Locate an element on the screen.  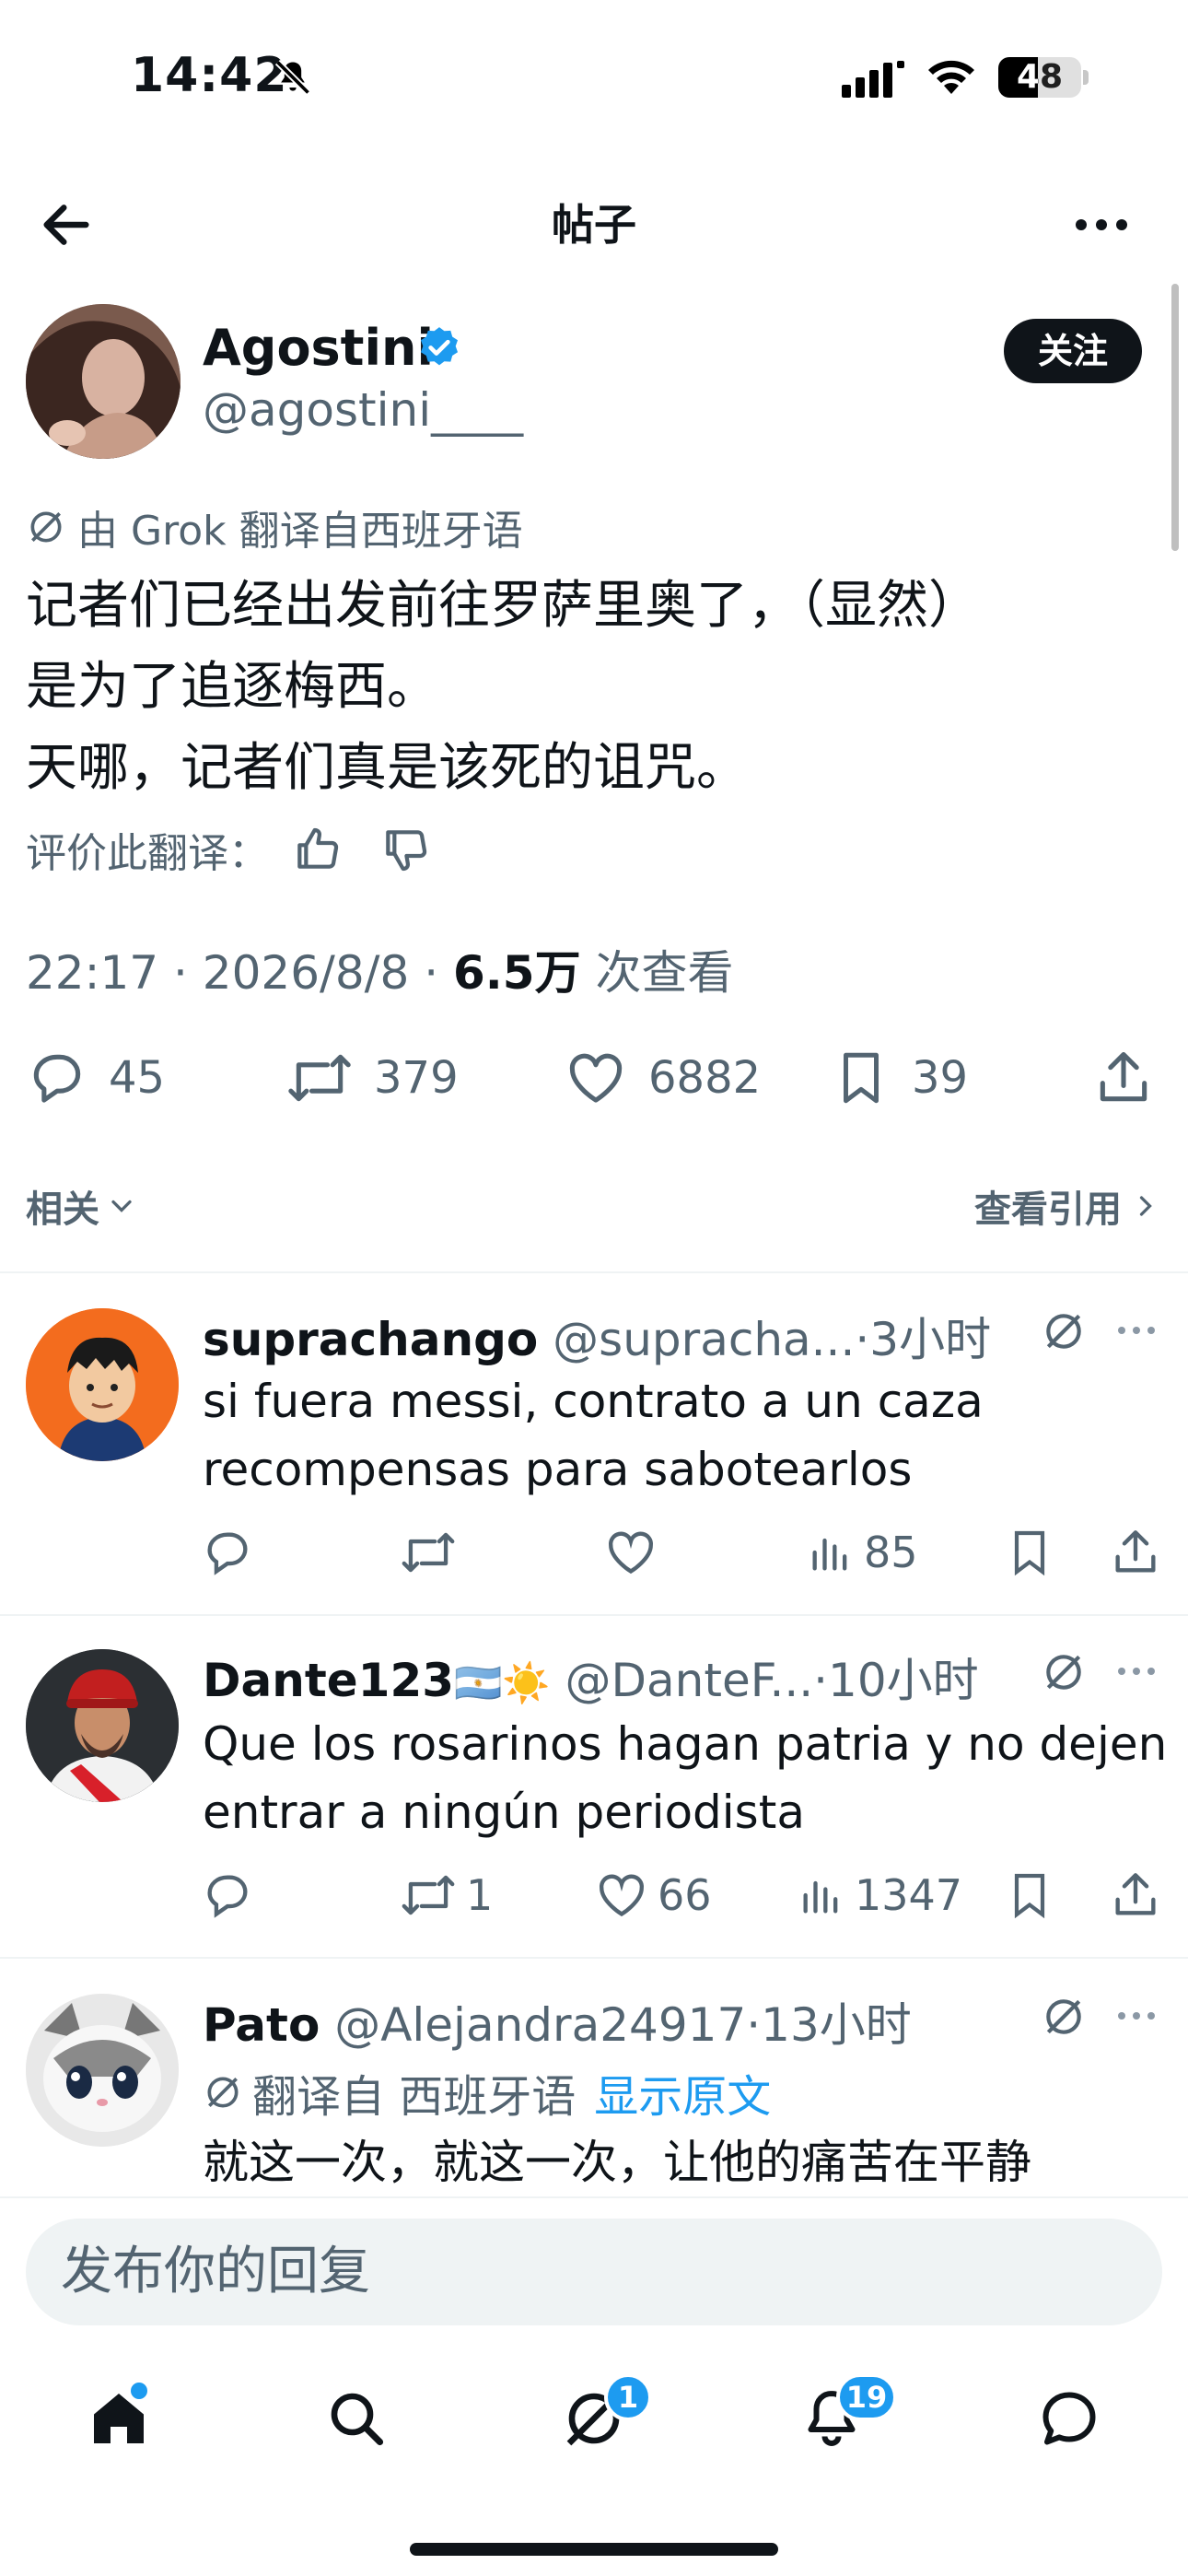
grok-badge: 1 is located at coordinates (628, 2397).